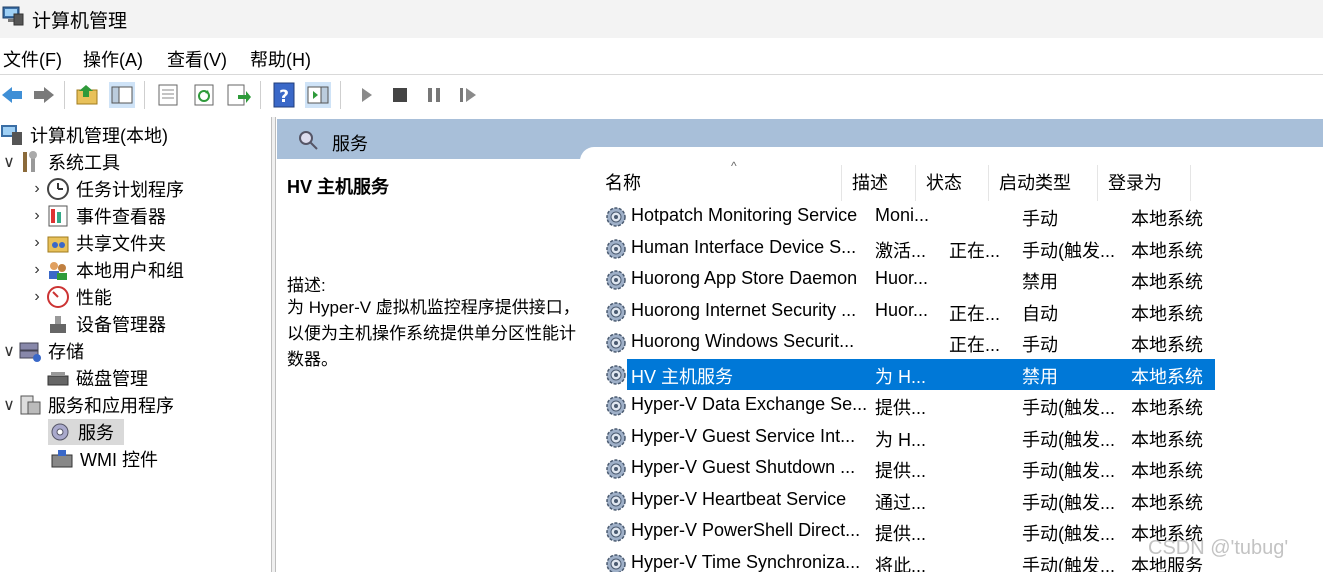 The width and height of the screenshot is (1323, 572). What do you see at coordinates (60, 162) in the screenshot?
I see `tree-item-system-tools: ∨ 系统工具` at bounding box center [60, 162].